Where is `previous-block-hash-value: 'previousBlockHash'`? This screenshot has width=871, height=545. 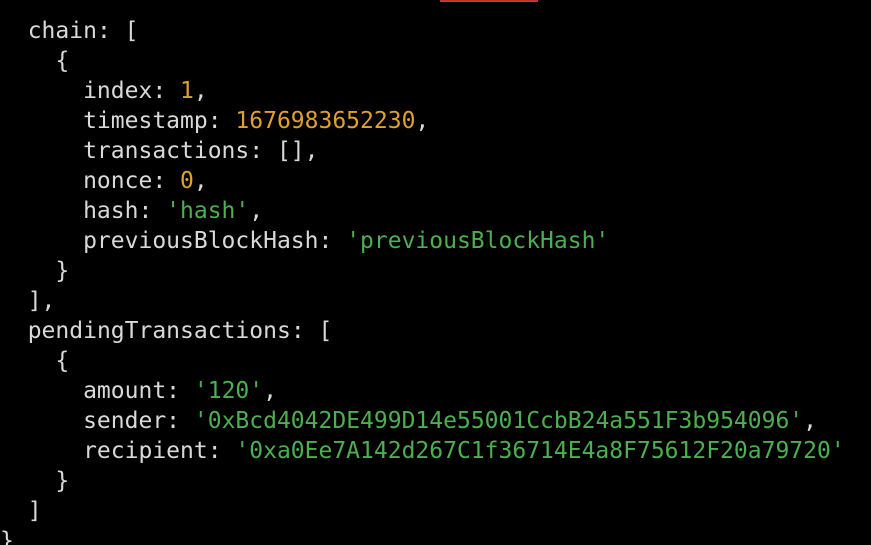 previous-block-hash-value: 'previousBlockHash' is located at coordinates (478, 241).